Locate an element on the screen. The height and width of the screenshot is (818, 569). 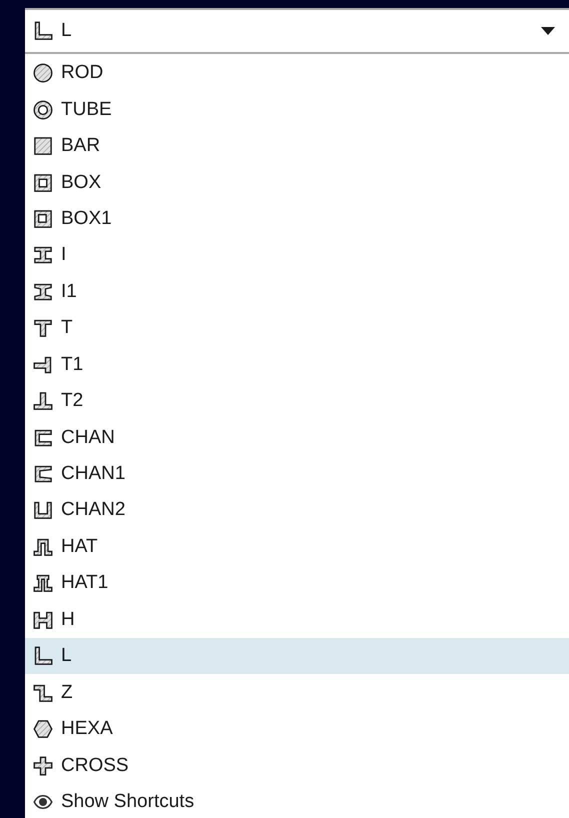
cross-section-icon is located at coordinates (43, 766).